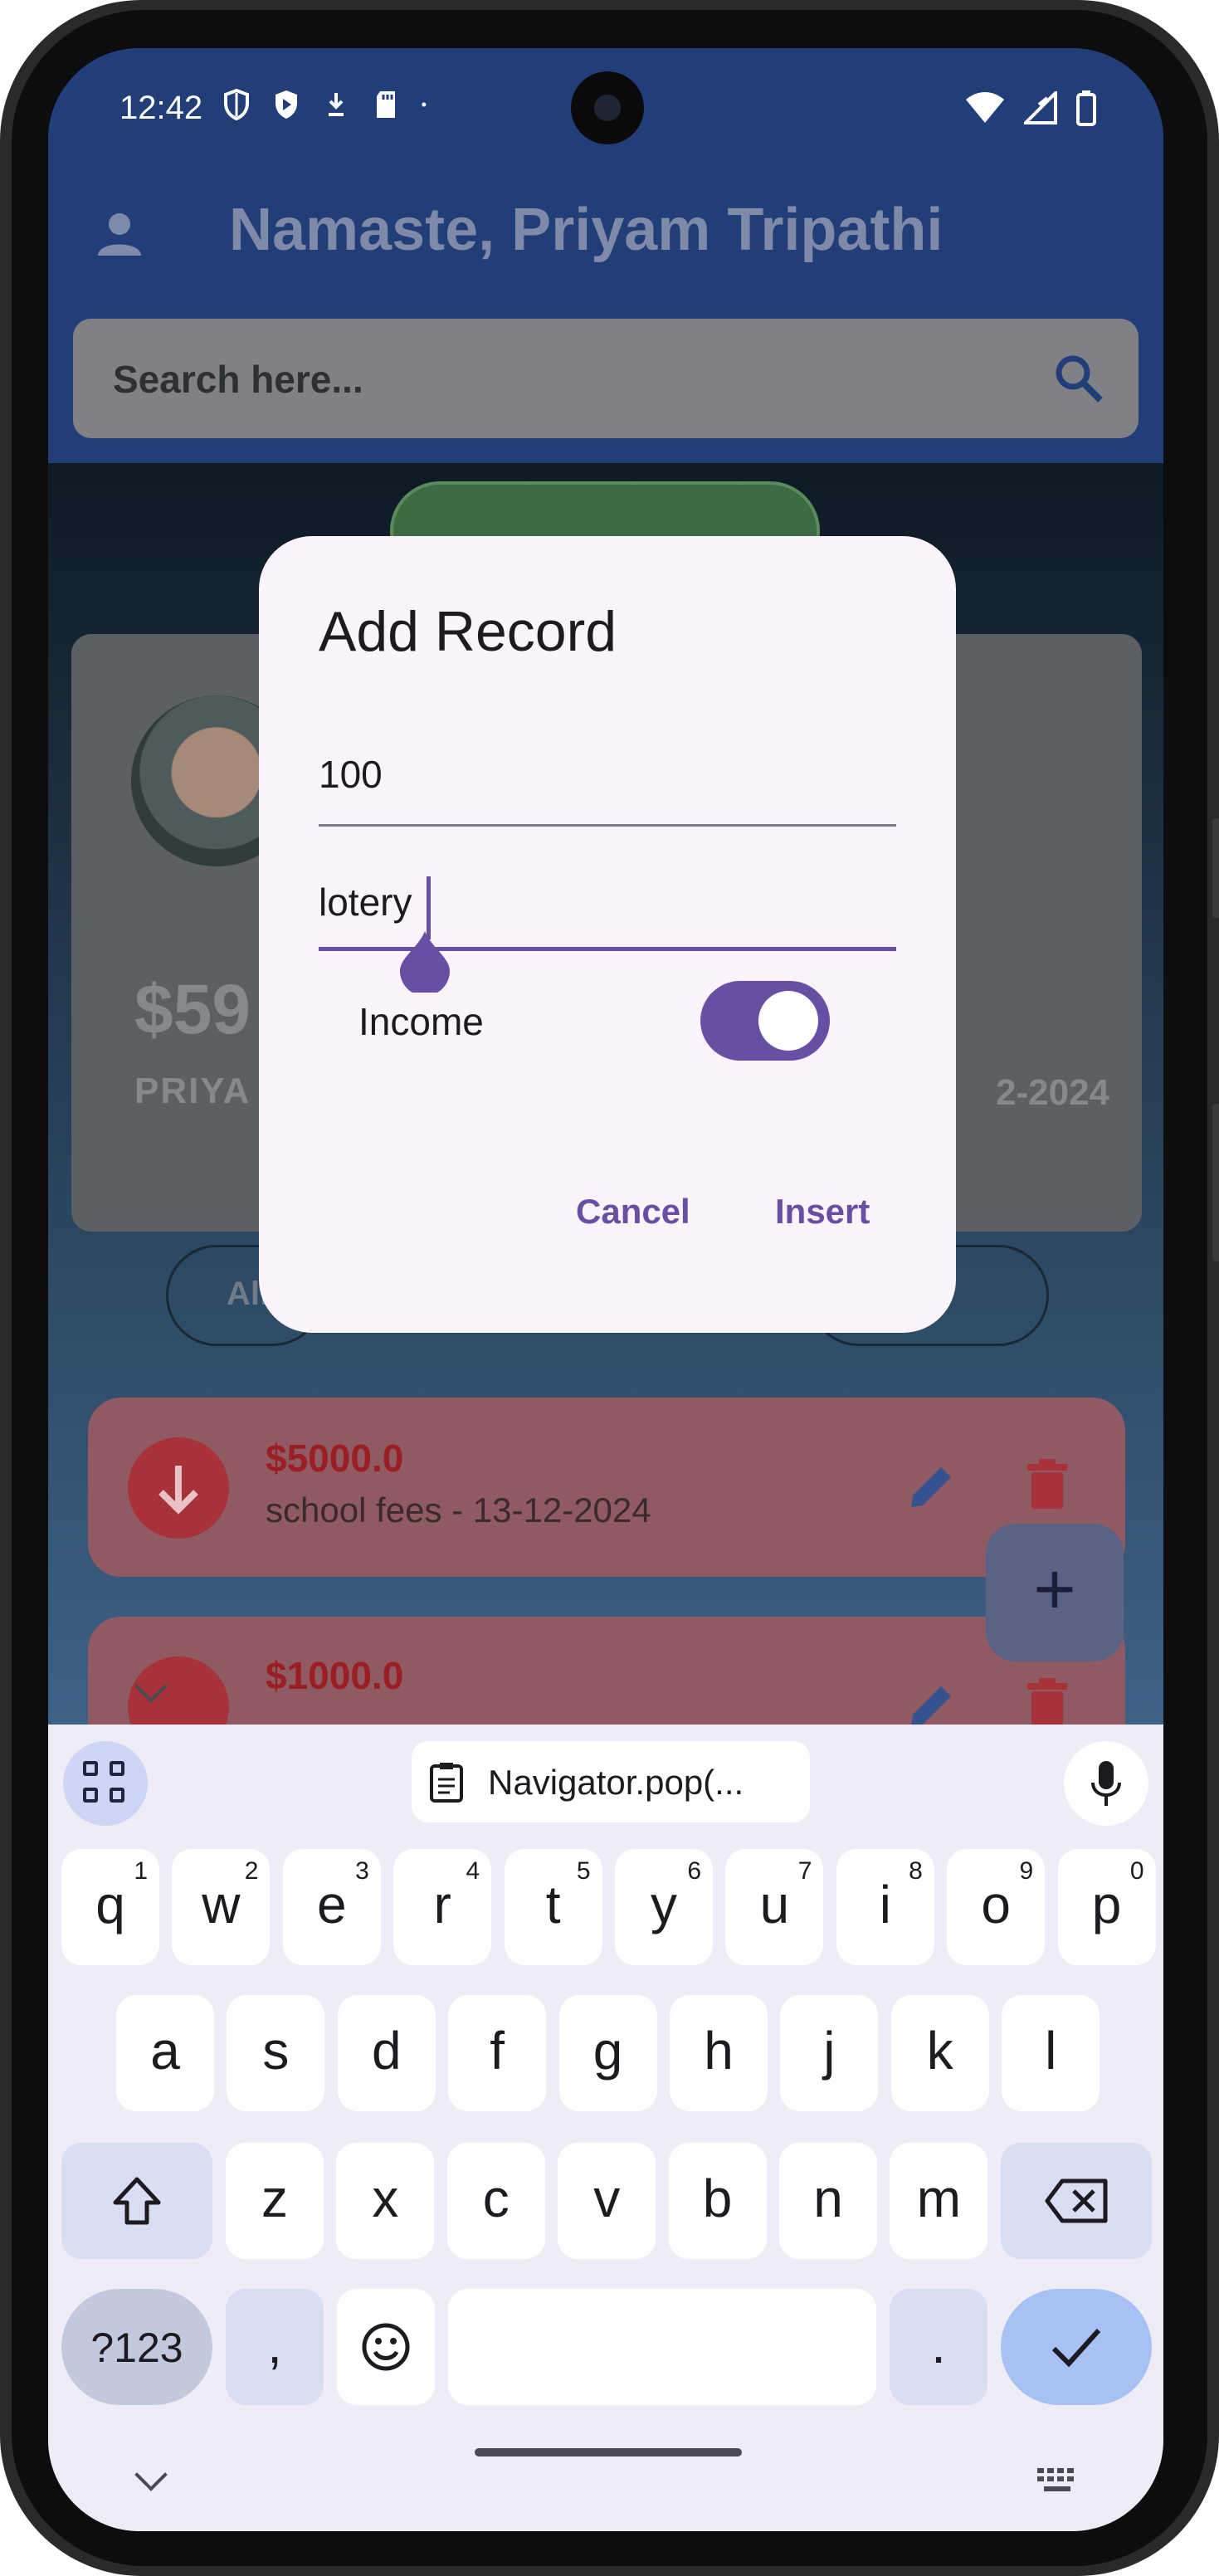 The width and height of the screenshot is (1219, 2576). What do you see at coordinates (120, 234) in the screenshot?
I see `person-icon` at bounding box center [120, 234].